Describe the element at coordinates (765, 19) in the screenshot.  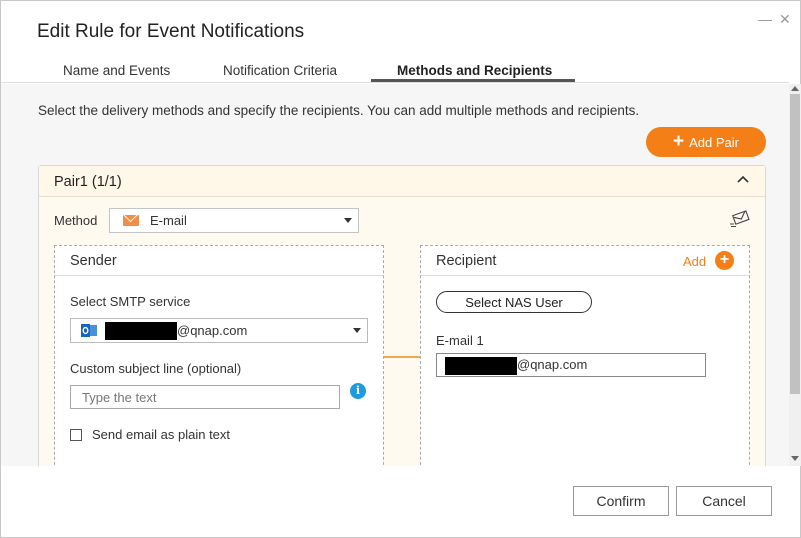
I see `minimize-icon: —` at that location.